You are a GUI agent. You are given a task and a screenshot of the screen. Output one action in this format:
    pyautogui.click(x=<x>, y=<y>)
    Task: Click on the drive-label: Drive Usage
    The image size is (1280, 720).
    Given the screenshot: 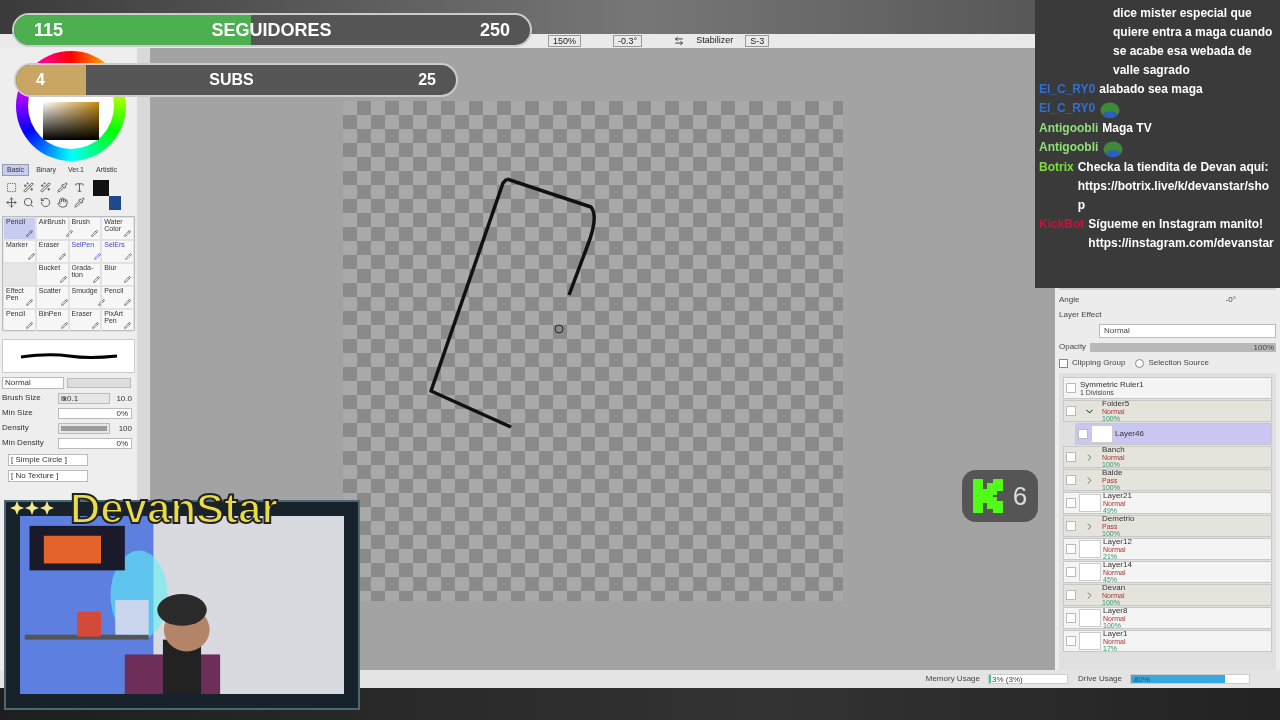 What is the action you would take?
    pyautogui.click(x=1100, y=679)
    